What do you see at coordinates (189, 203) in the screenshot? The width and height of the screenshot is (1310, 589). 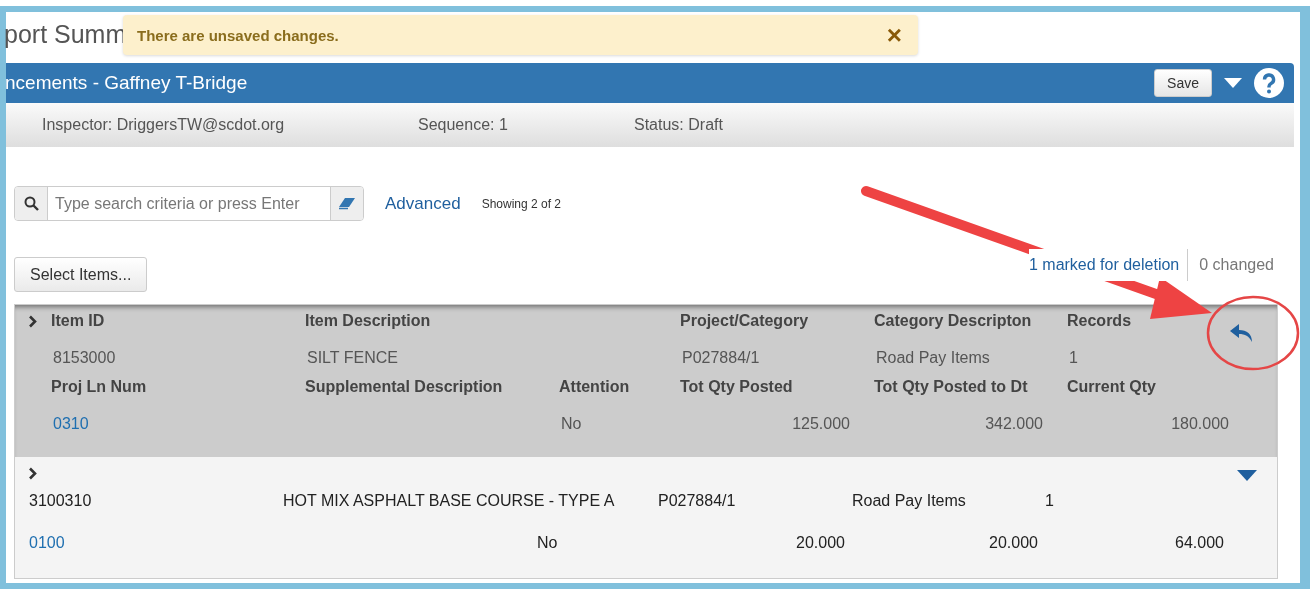 I see `search-field: Type search criteria or press Enter` at bounding box center [189, 203].